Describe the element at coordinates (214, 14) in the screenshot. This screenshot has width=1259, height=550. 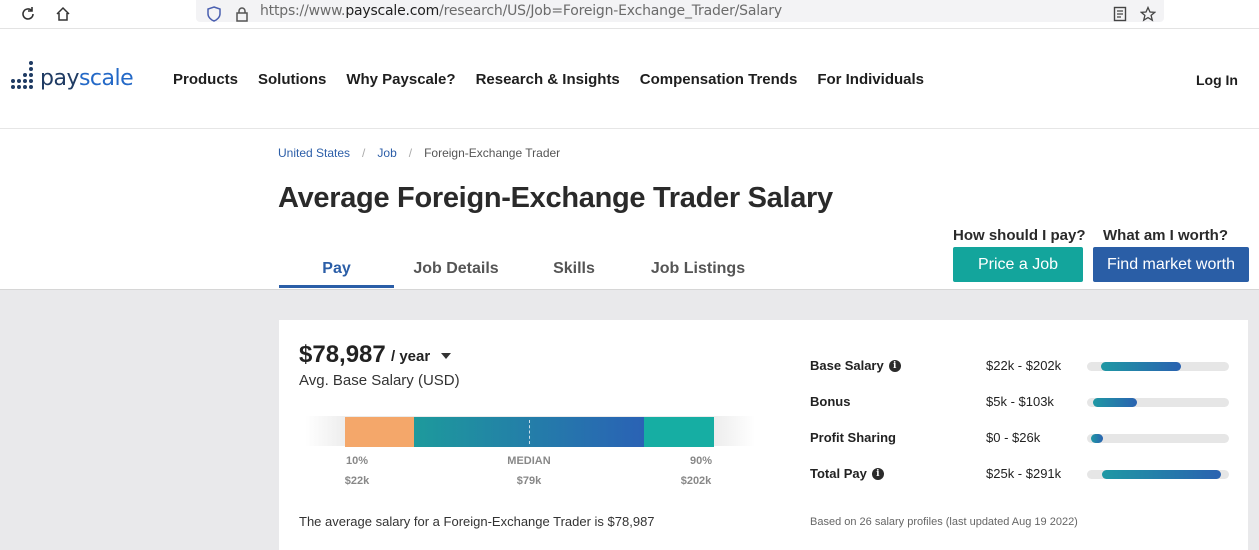
I see `shield-icon` at that location.